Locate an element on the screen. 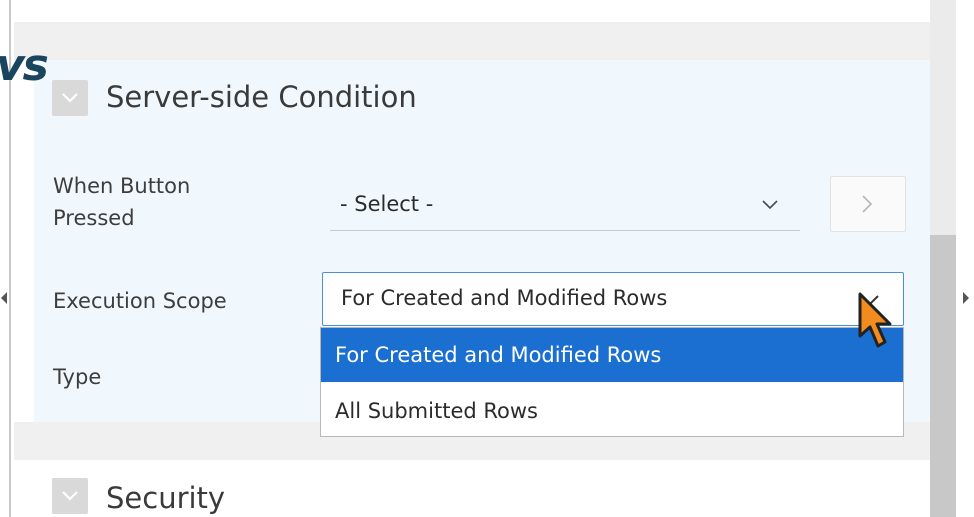  collapse-left-arrow-icon is located at coordinates (4, 298).